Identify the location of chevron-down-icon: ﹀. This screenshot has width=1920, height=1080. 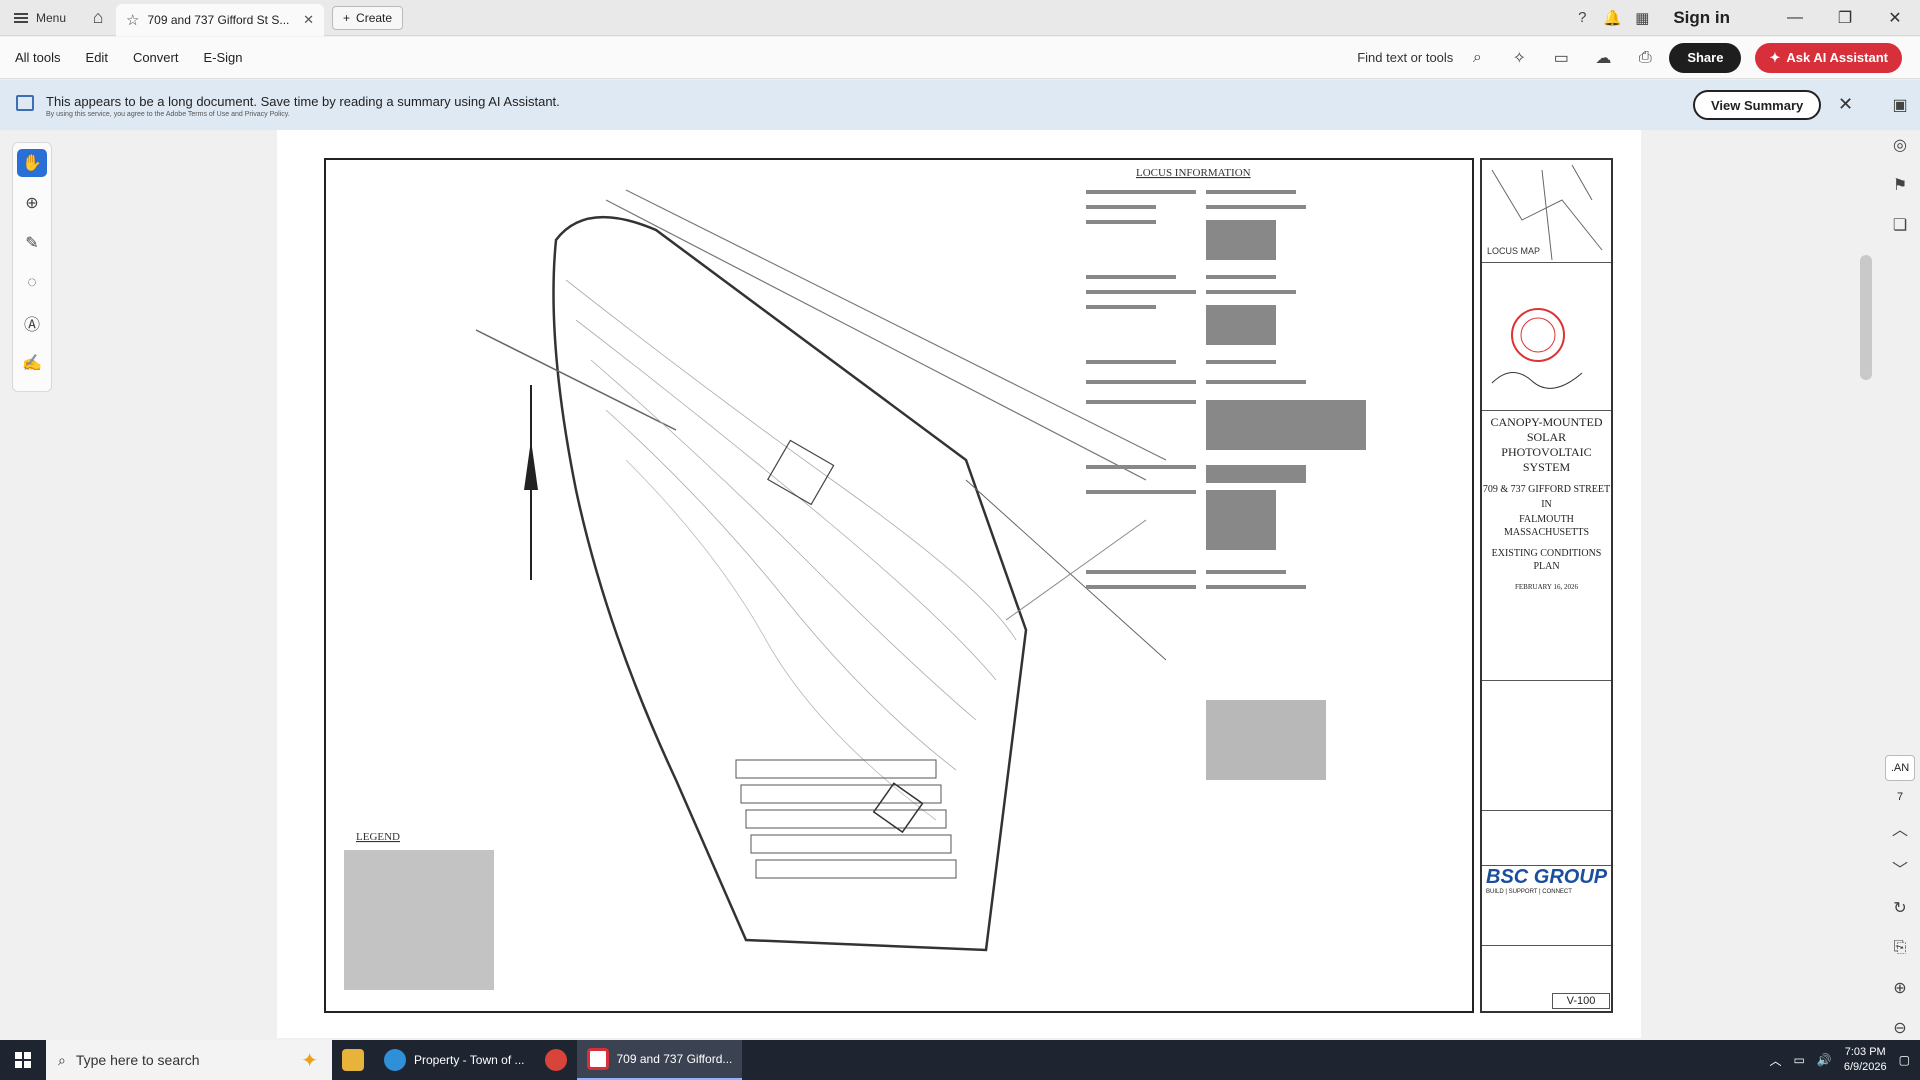
(1900, 868).